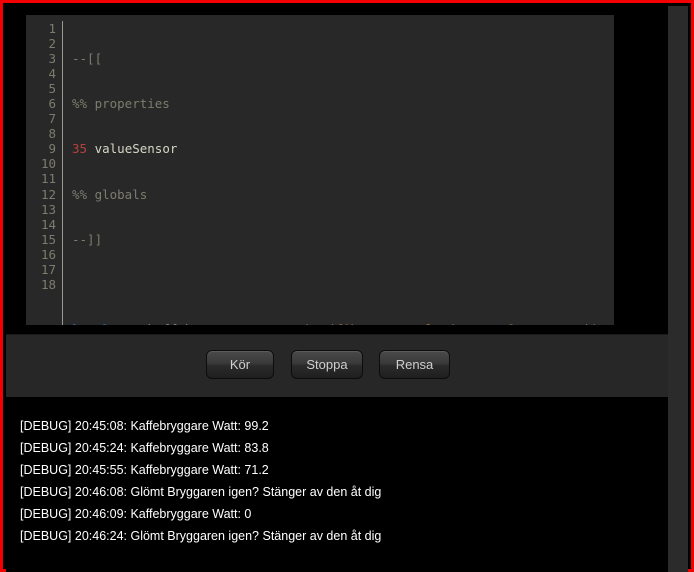  What do you see at coordinates (110, 194) in the screenshot?
I see `code-line: %% globals` at bounding box center [110, 194].